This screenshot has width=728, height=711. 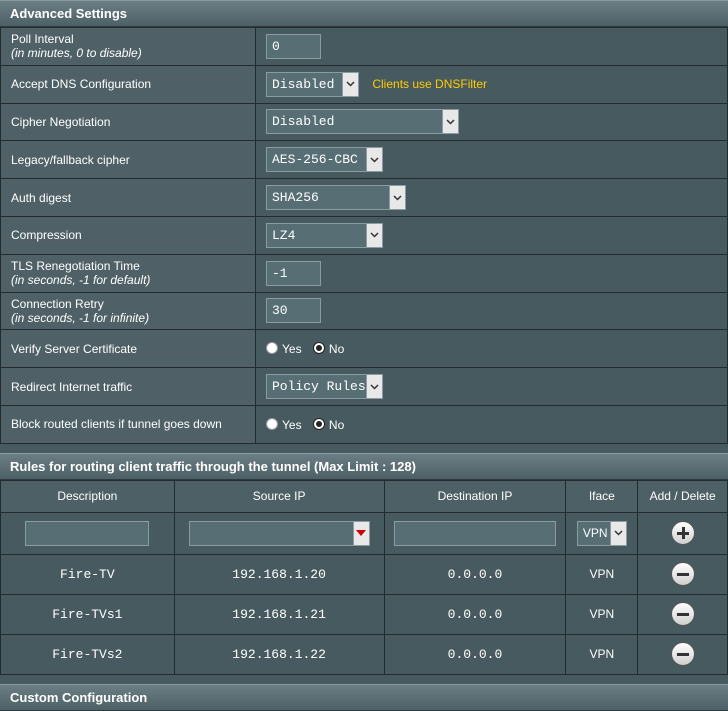 What do you see at coordinates (364, 13) in the screenshot?
I see `advanced-settings-header: Advanced Settings` at bounding box center [364, 13].